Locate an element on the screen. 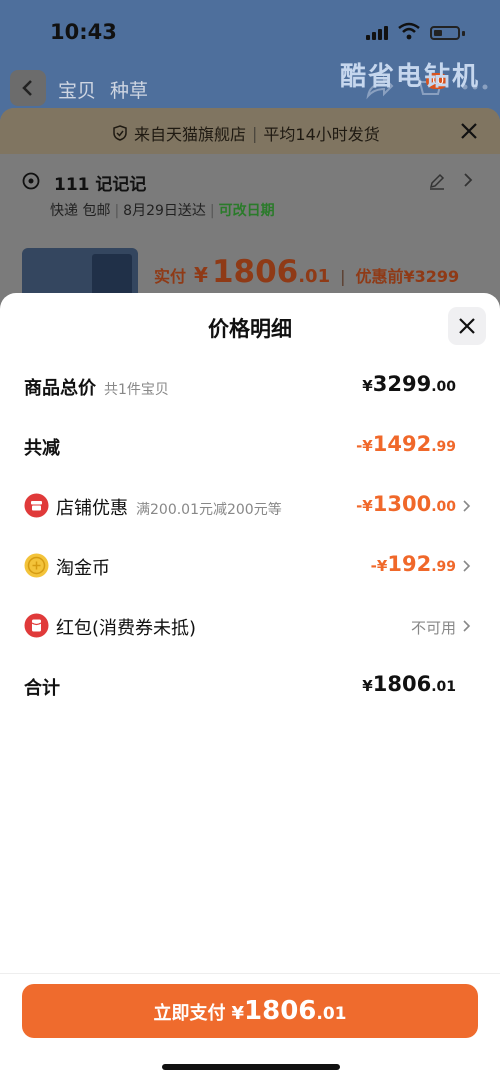 The width and height of the screenshot is (500, 1081). delivery-date: 8月29日送达 is located at coordinates (164, 211).